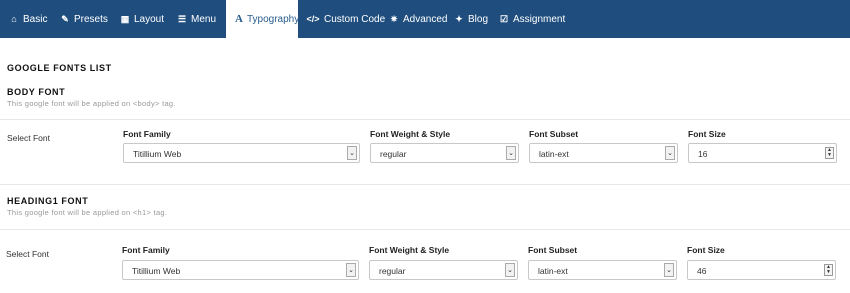 The height and width of the screenshot is (293, 850). Describe the element at coordinates (91, 19) in the screenshot. I see `tab-label: Presets` at that location.